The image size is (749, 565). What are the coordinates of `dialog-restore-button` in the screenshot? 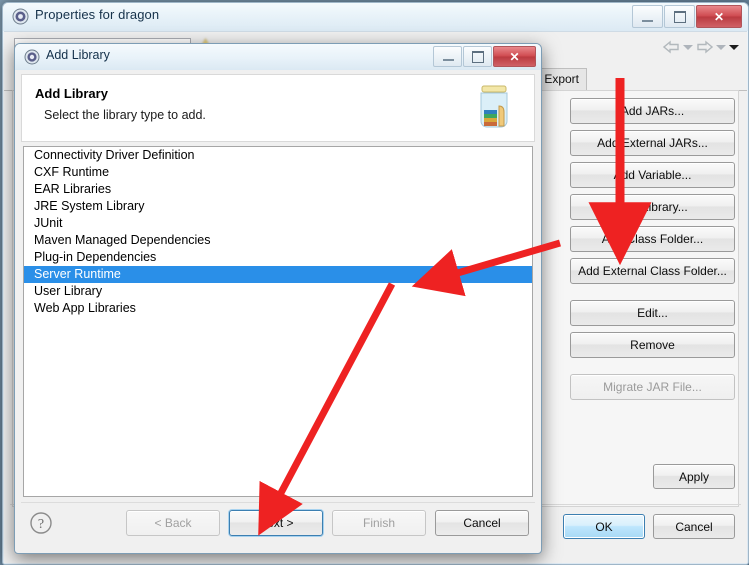 It's located at (477, 56).